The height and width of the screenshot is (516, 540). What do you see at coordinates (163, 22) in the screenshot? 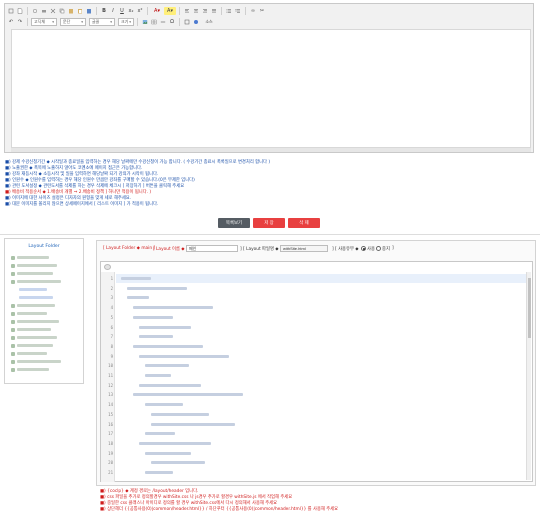
I see `horizontal-rule-icon` at bounding box center [163, 22].